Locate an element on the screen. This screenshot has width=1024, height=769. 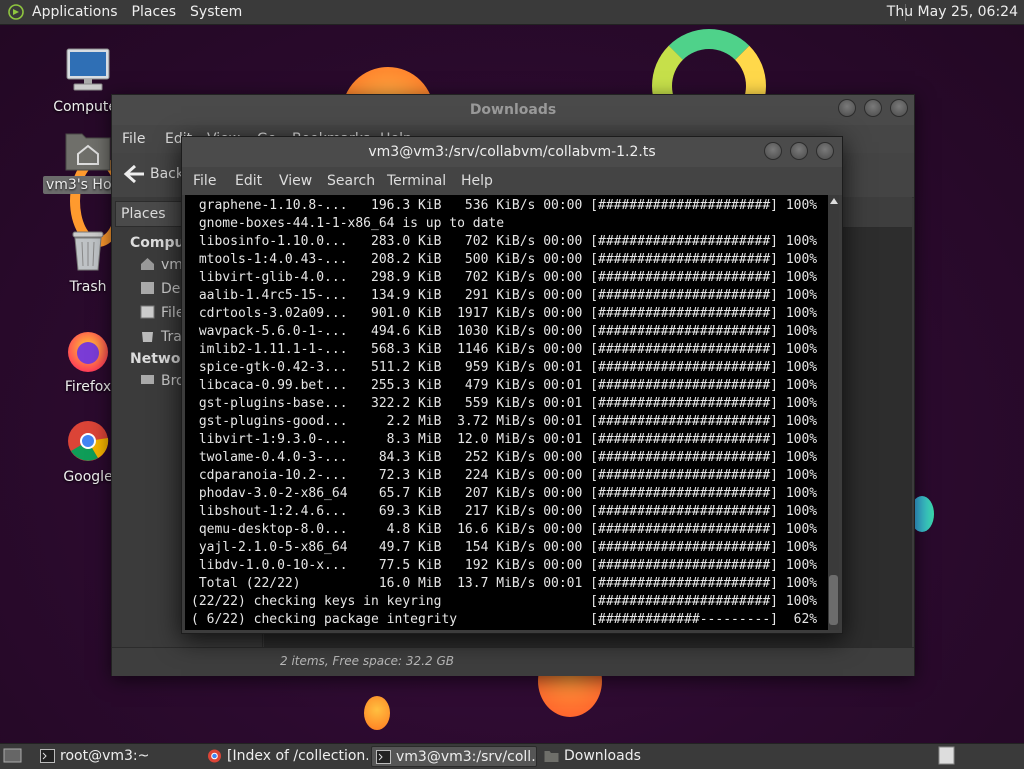
terminal-titlebar: vm3@vm3:/srv/collabvm/collabvm-1.2.ts is located at coordinates (512, 152).